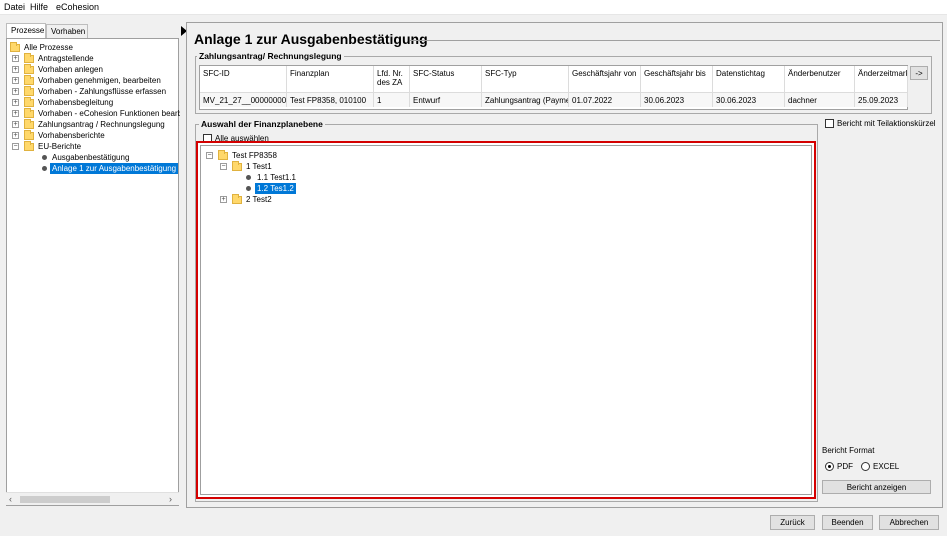 This screenshot has width=947, height=536. What do you see at coordinates (270, 56) in the screenshot?
I see `payment-group-label: Zahlungsantrag/ Rechnungslegung` at bounding box center [270, 56].